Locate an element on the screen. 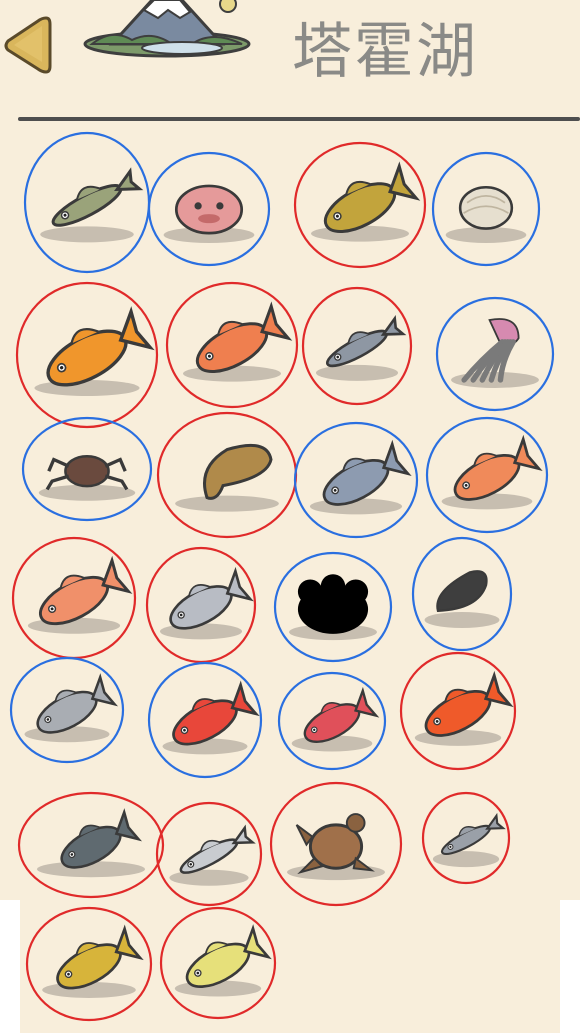 This screenshot has width=580, height=1033. carp-icon is located at coordinates (360, 205).